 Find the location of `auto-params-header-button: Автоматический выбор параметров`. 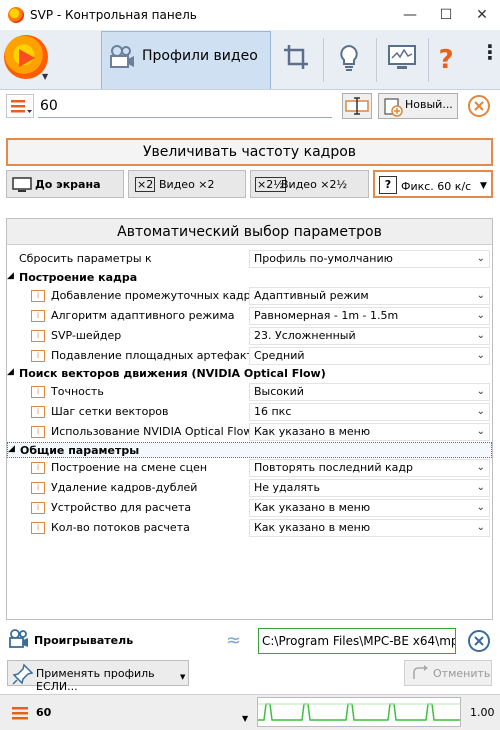

auto-params-header-button: Автоматический выбор параметров is located at coordinates (249, 232).